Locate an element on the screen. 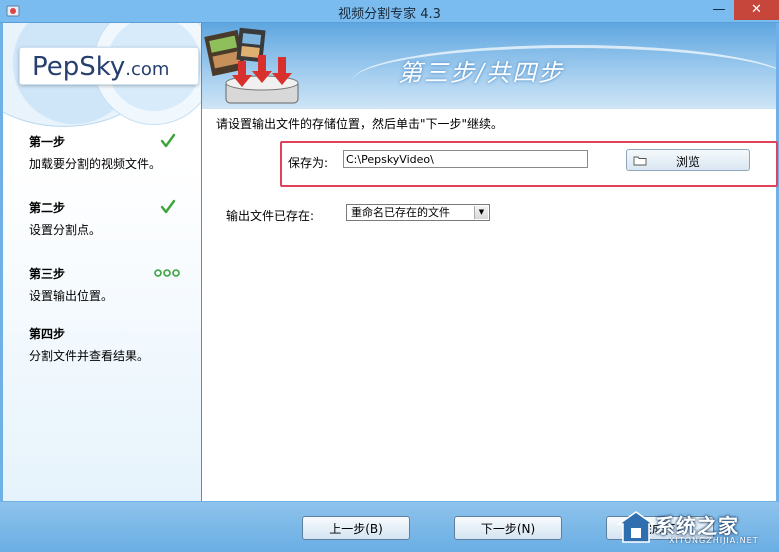  file-exists-dropdown: 重命名已存在的文件 ▼ is located at coordinates (418, 212).